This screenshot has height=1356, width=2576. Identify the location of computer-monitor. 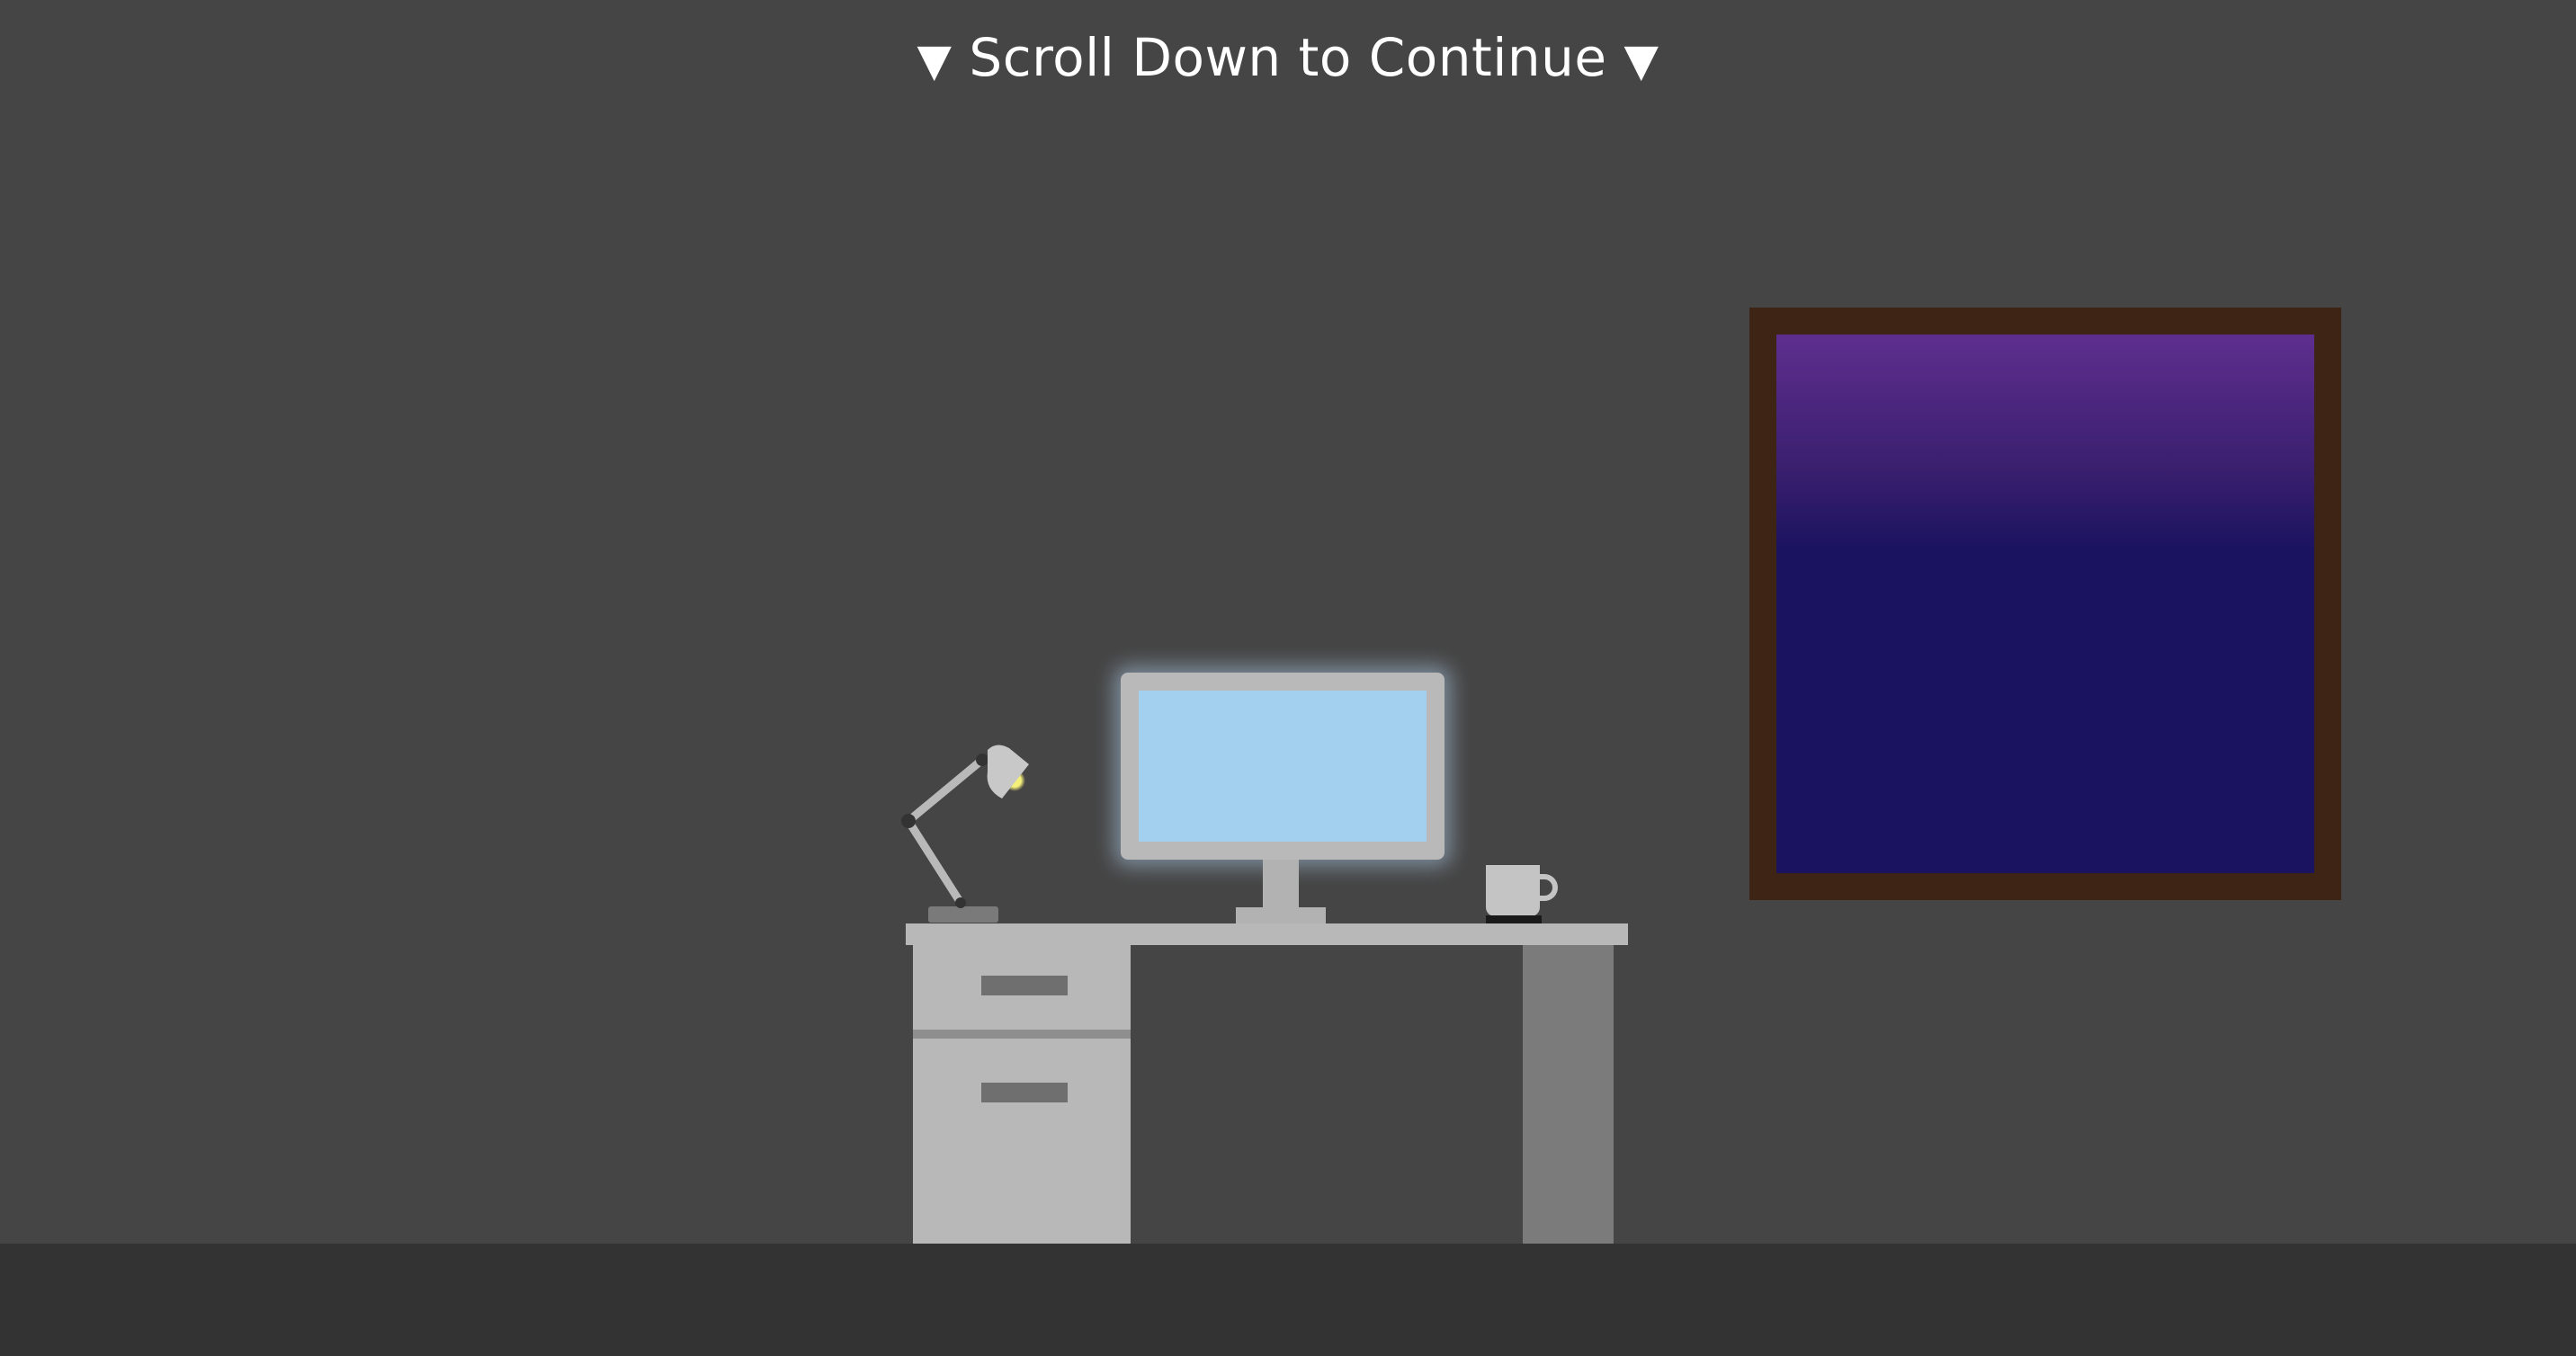
(1283, 766).